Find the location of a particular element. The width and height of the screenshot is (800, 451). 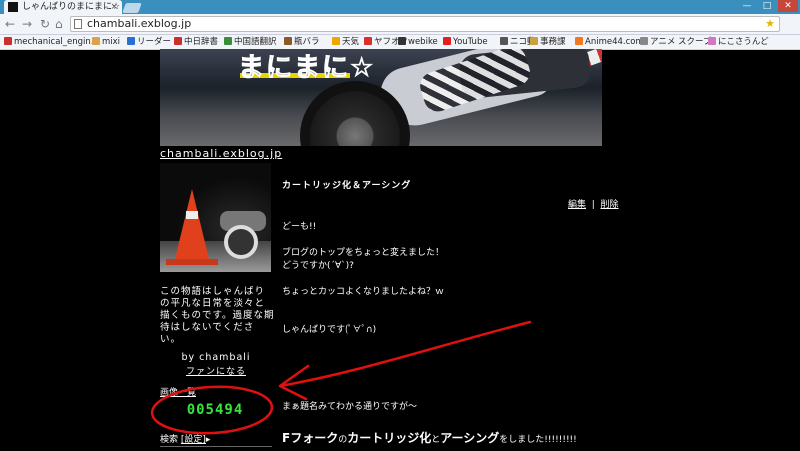

home-icon: ⌂ is located at coordinates (59, 24).